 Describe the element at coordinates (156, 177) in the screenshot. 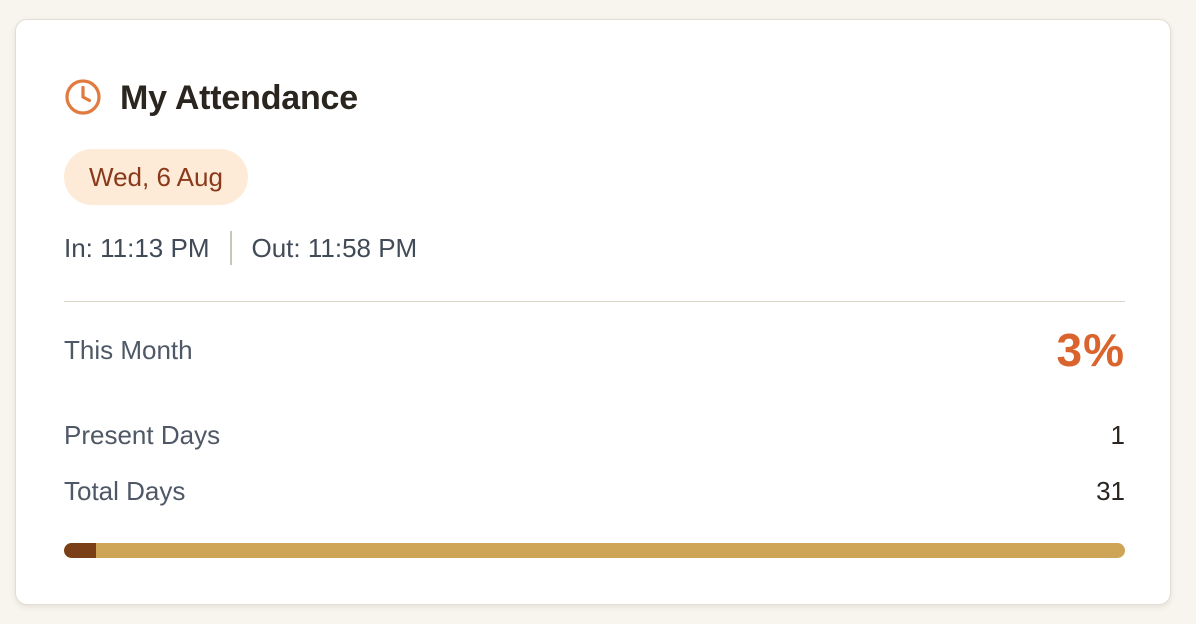

I see `date-badge: Wed, 6 Aug` at that location.